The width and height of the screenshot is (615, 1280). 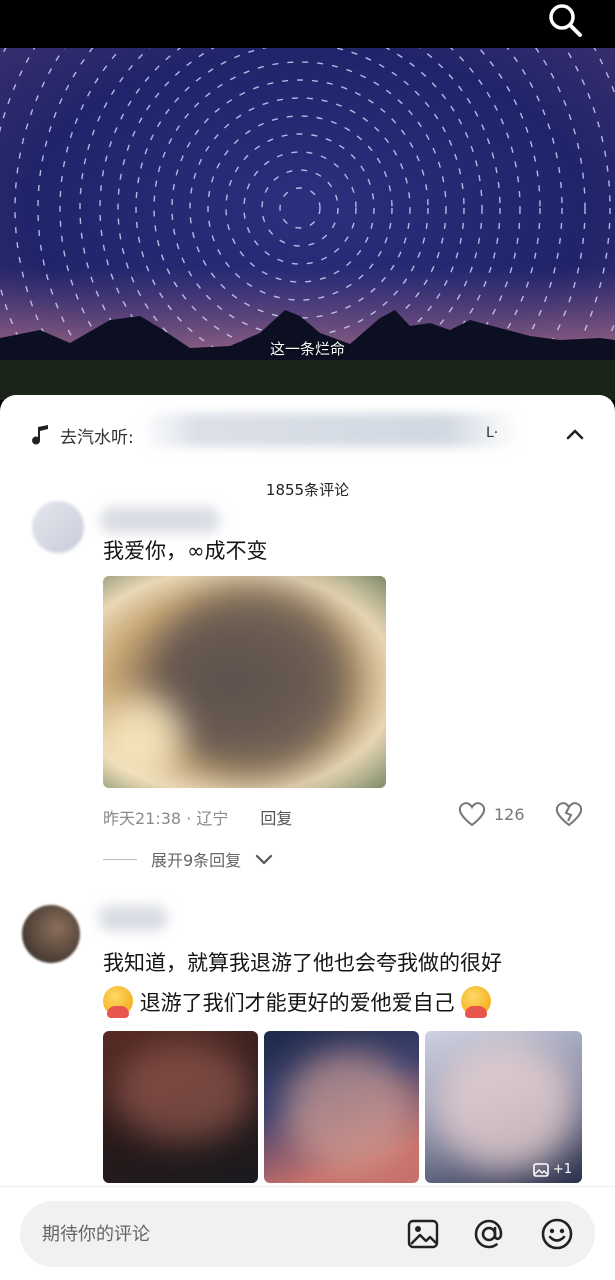 I want to click on divider-line, so click(x=120, y=859).